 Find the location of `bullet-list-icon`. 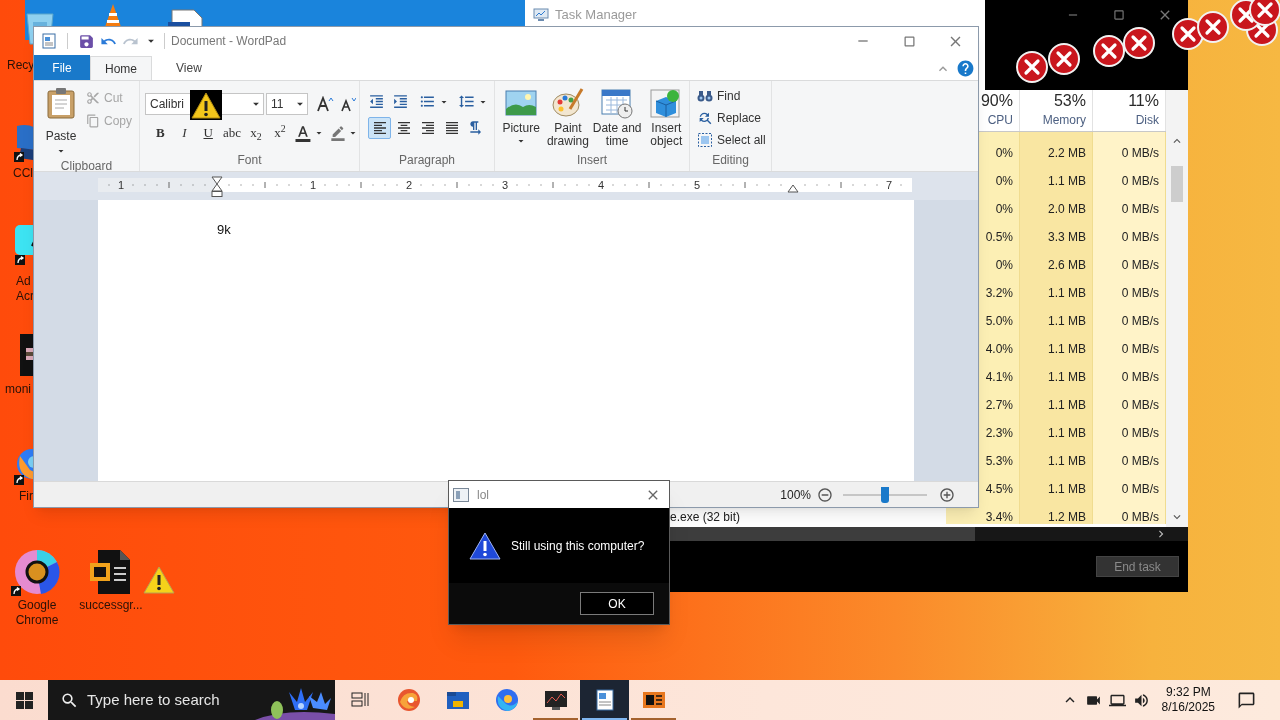

bullet-list-icon is located at coordinates (427, 101).